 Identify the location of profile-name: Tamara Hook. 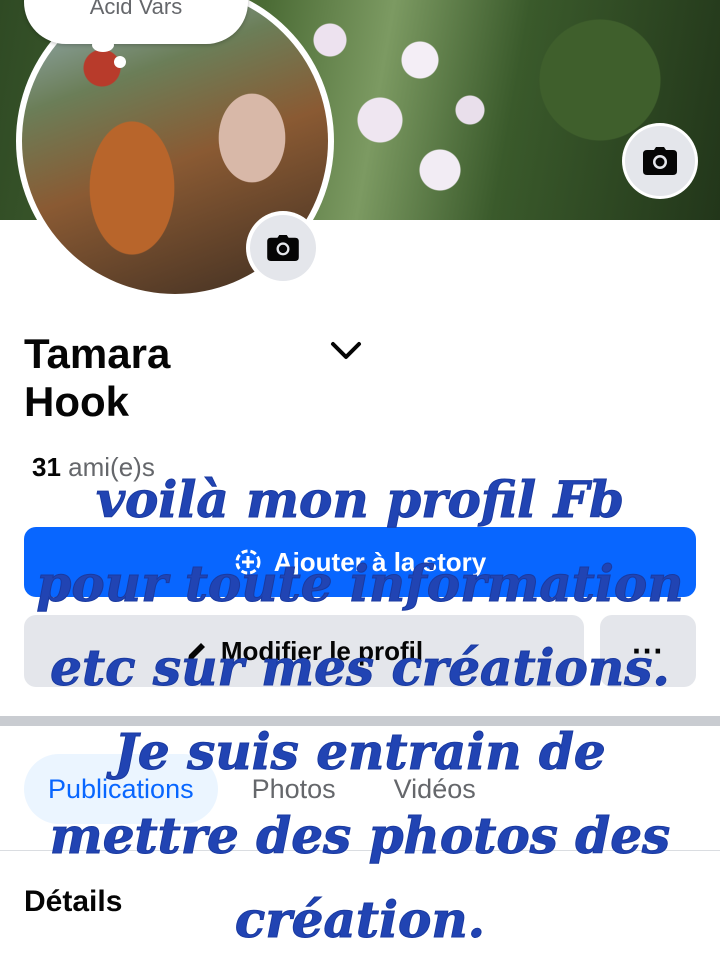
(97, 377).